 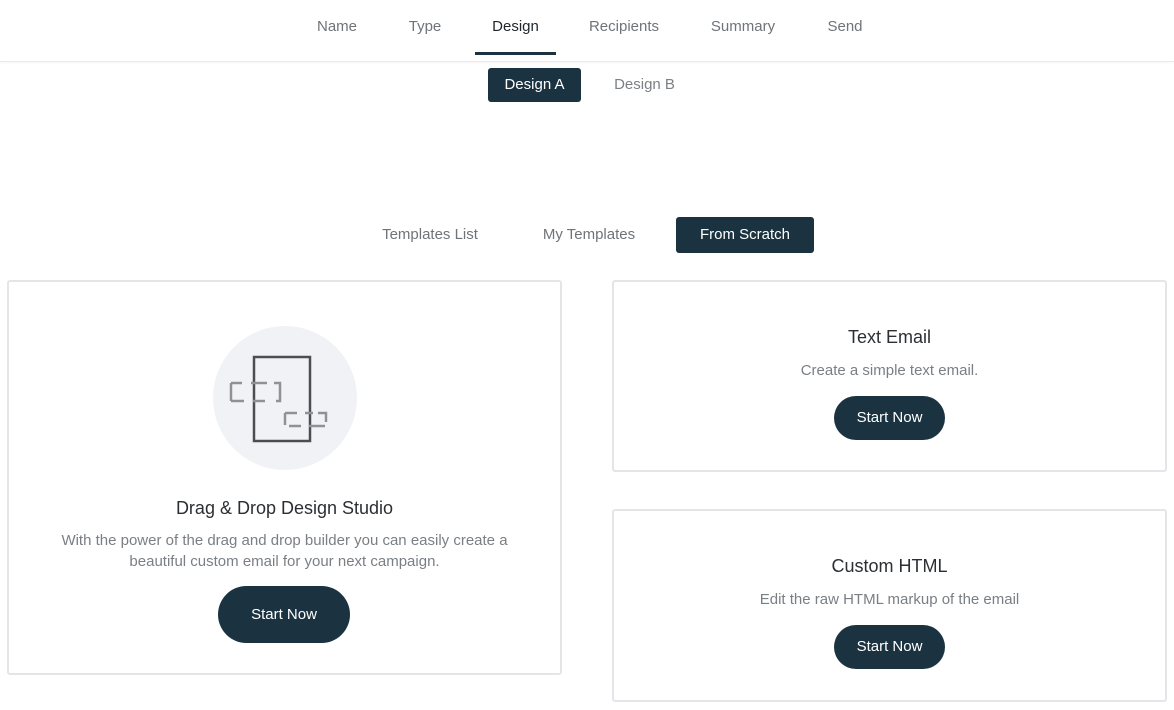 I want to click on step-send: Send, so click(x=845, y=27).